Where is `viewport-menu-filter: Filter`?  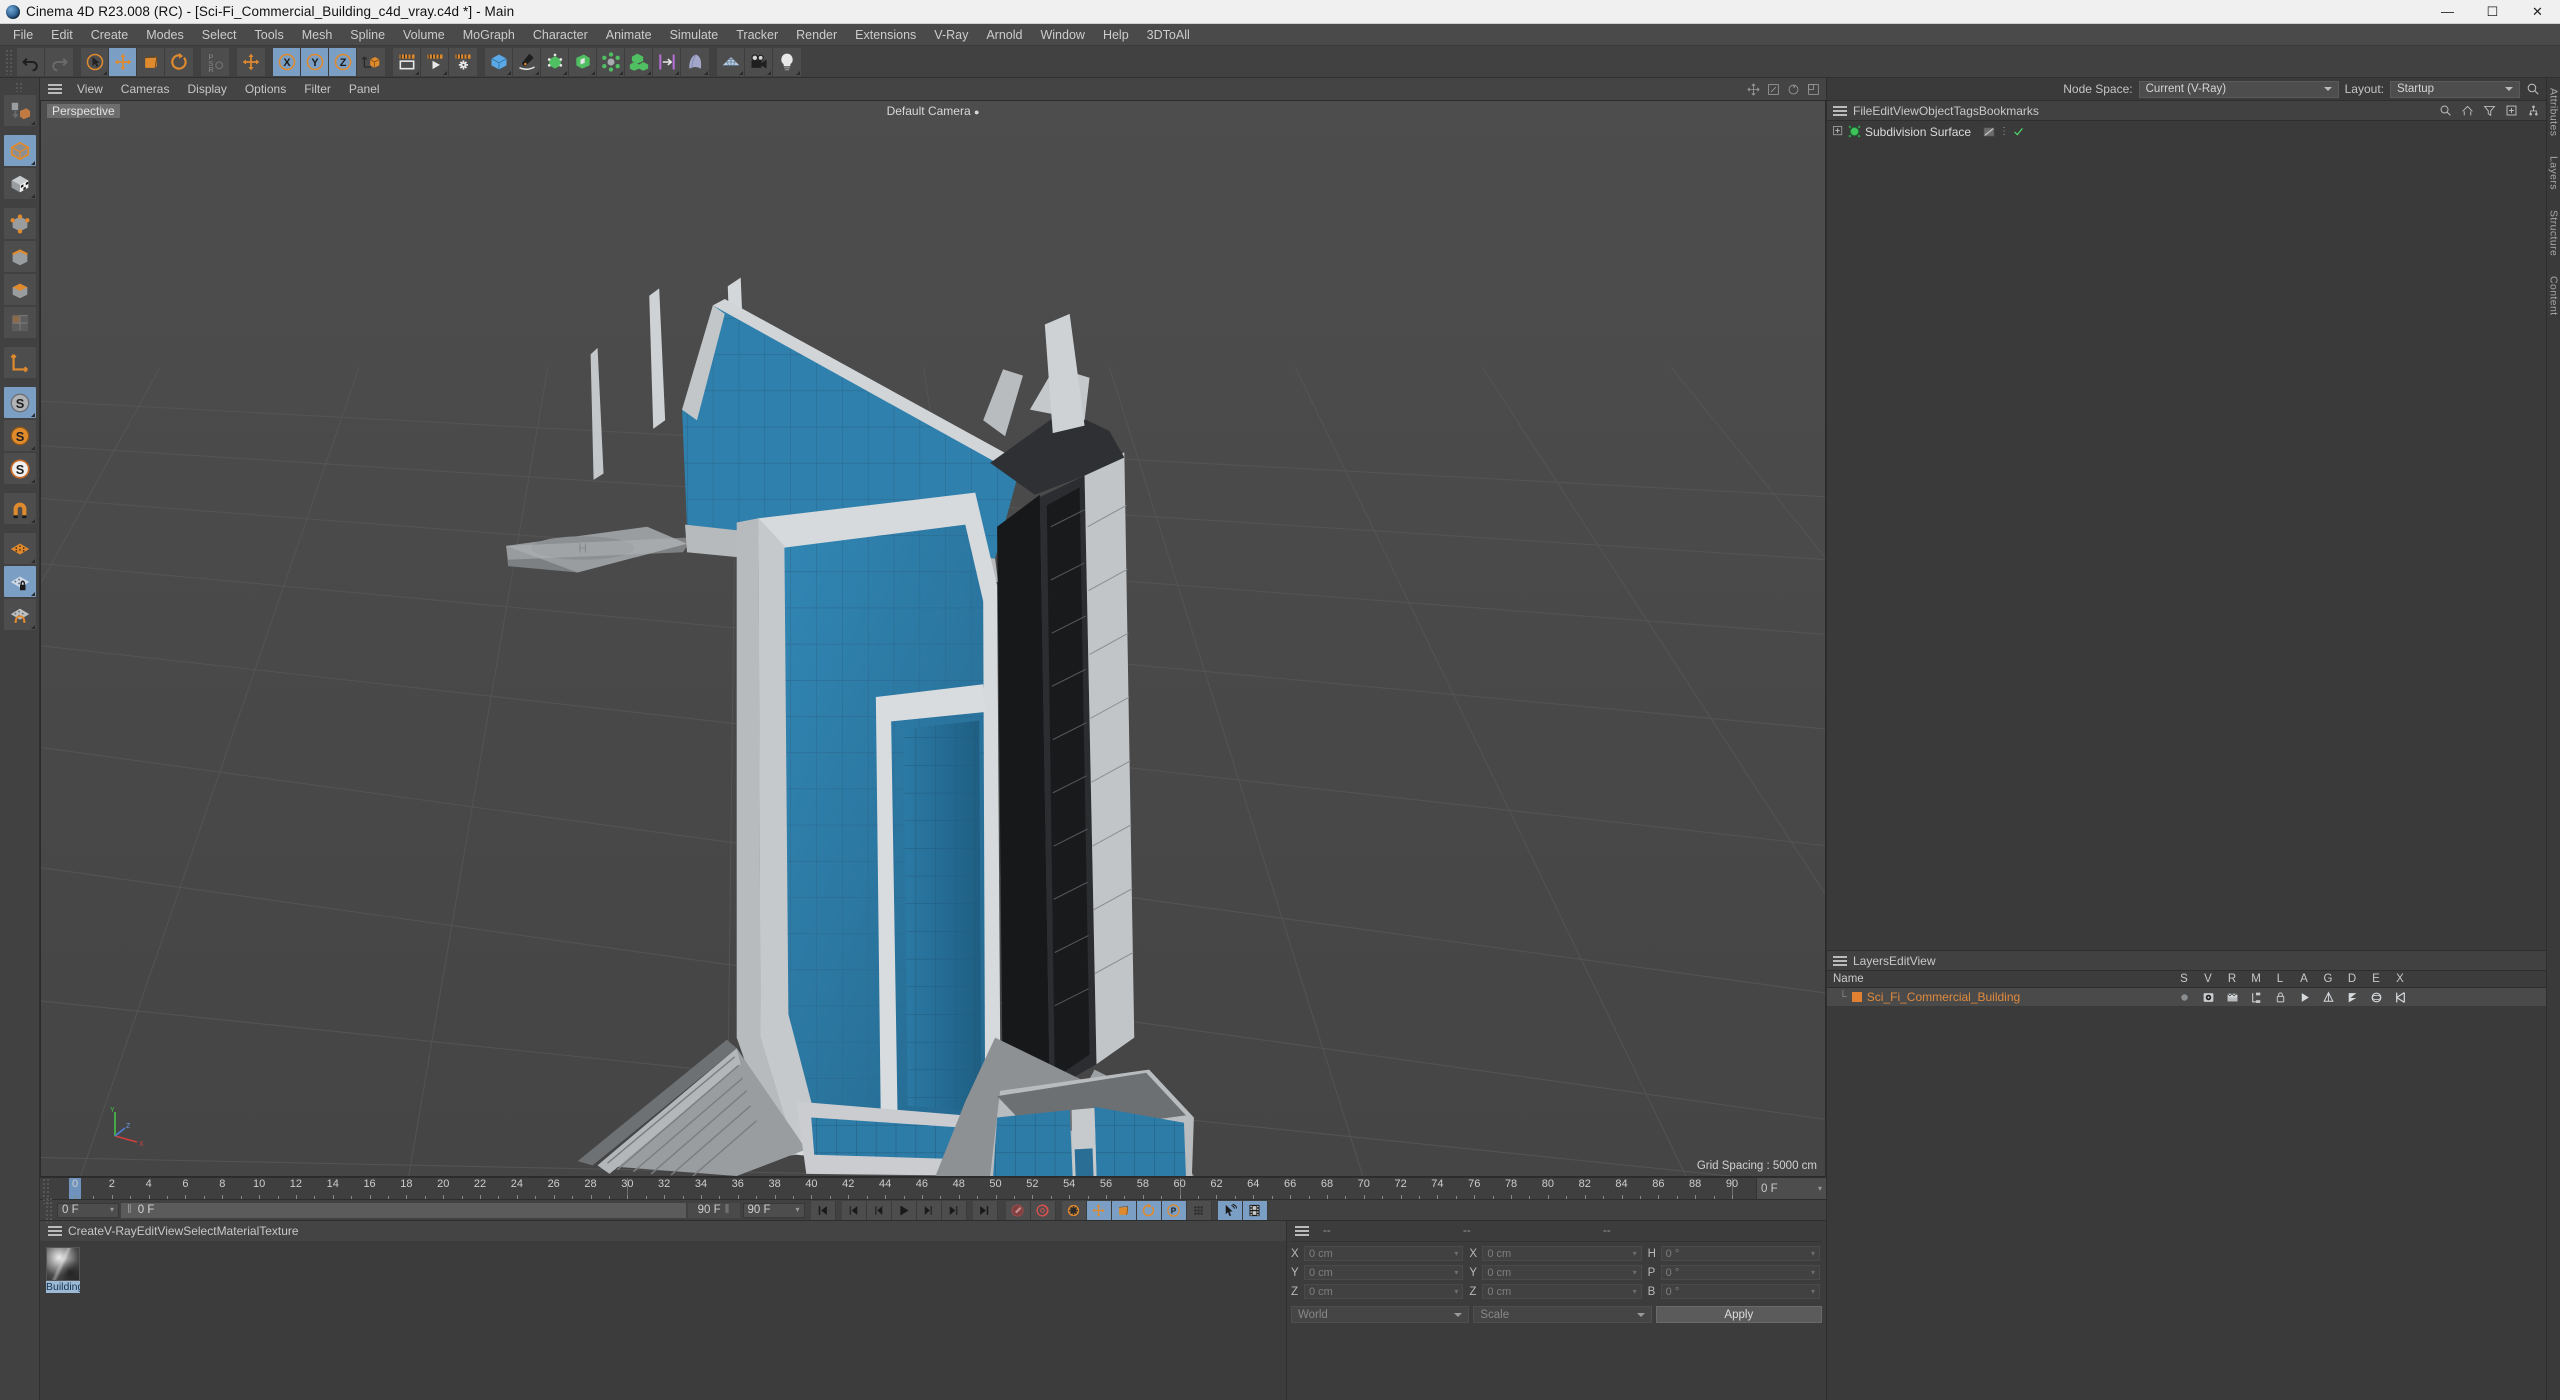 viewport-menu-filter: Filter is located at coordinates (317, 89).